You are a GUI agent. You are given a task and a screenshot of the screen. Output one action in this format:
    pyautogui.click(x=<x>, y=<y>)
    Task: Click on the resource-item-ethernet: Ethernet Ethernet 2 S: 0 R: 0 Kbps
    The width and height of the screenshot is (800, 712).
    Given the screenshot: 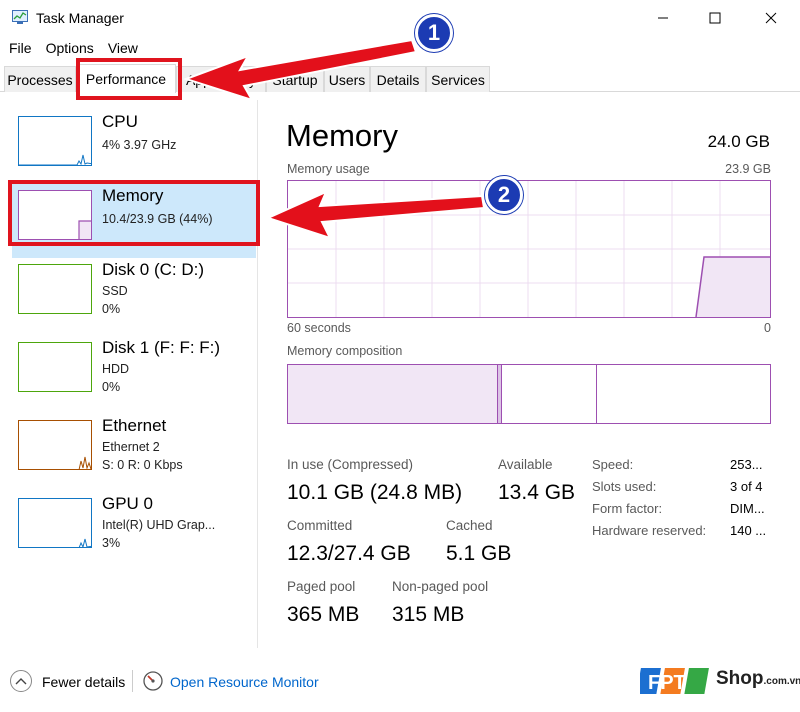 What is the action you would take?
    pyautogui.click(x=134, y=451)
    